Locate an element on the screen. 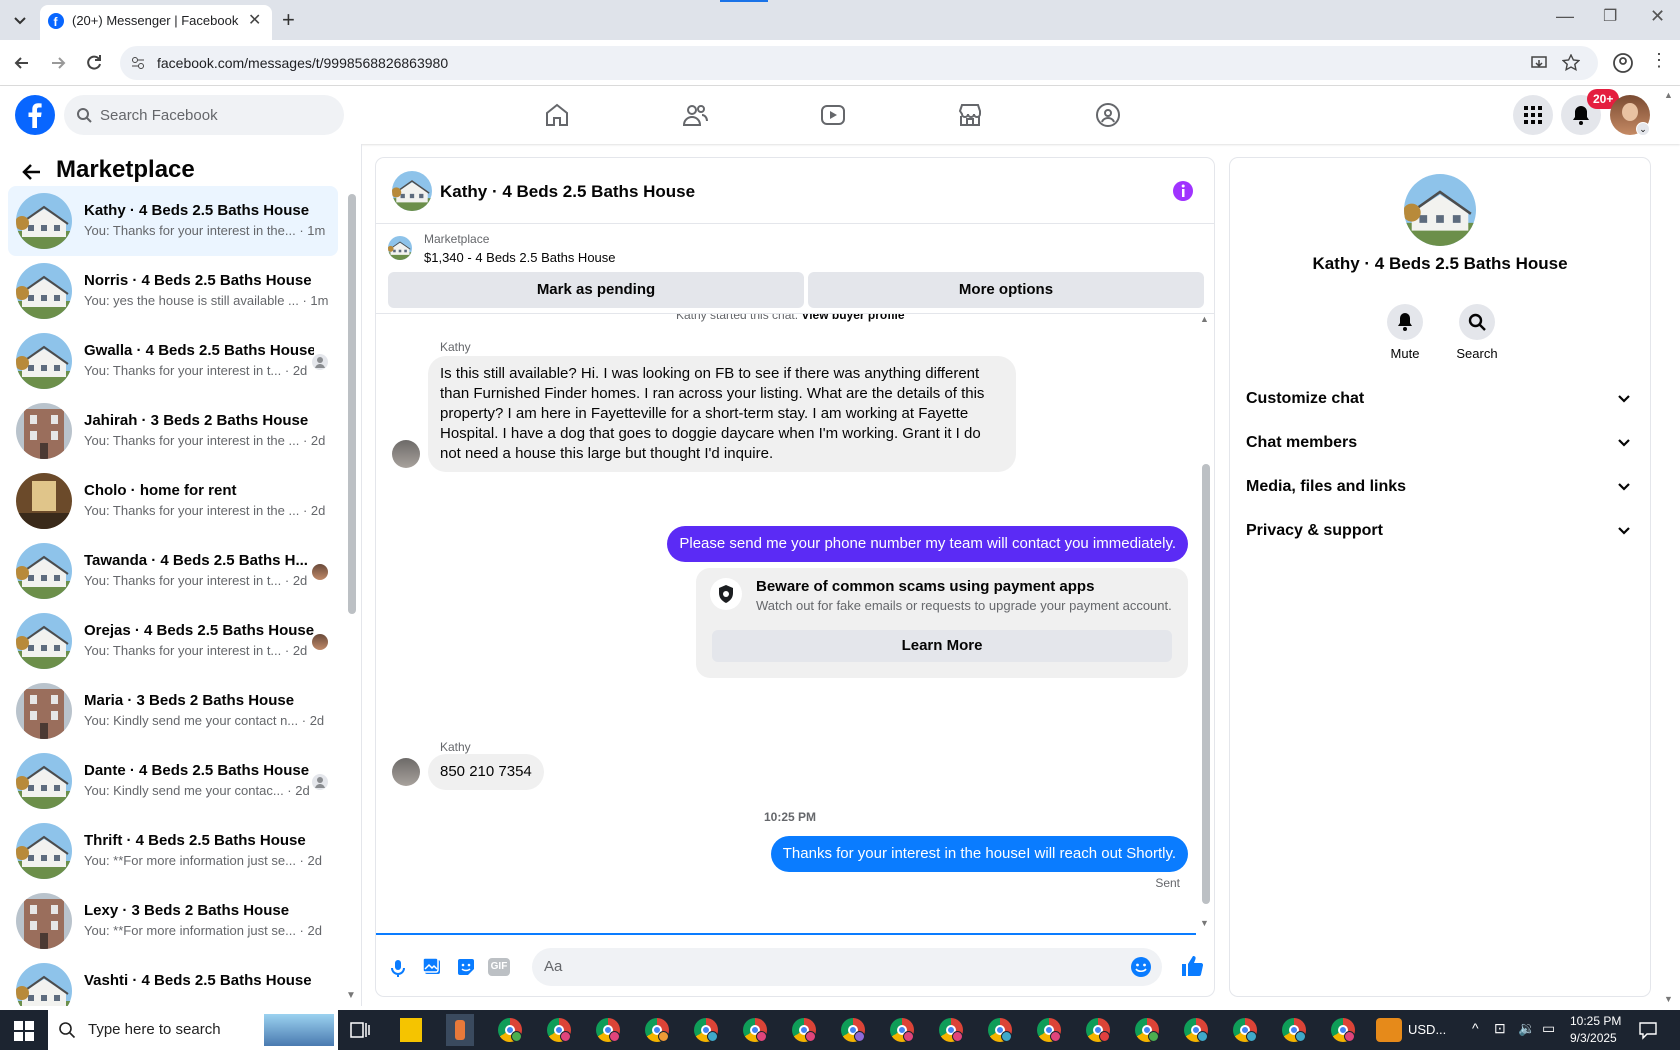  sidebar-scroll-down-icon: ▼ is located at coordinates (351, 995).